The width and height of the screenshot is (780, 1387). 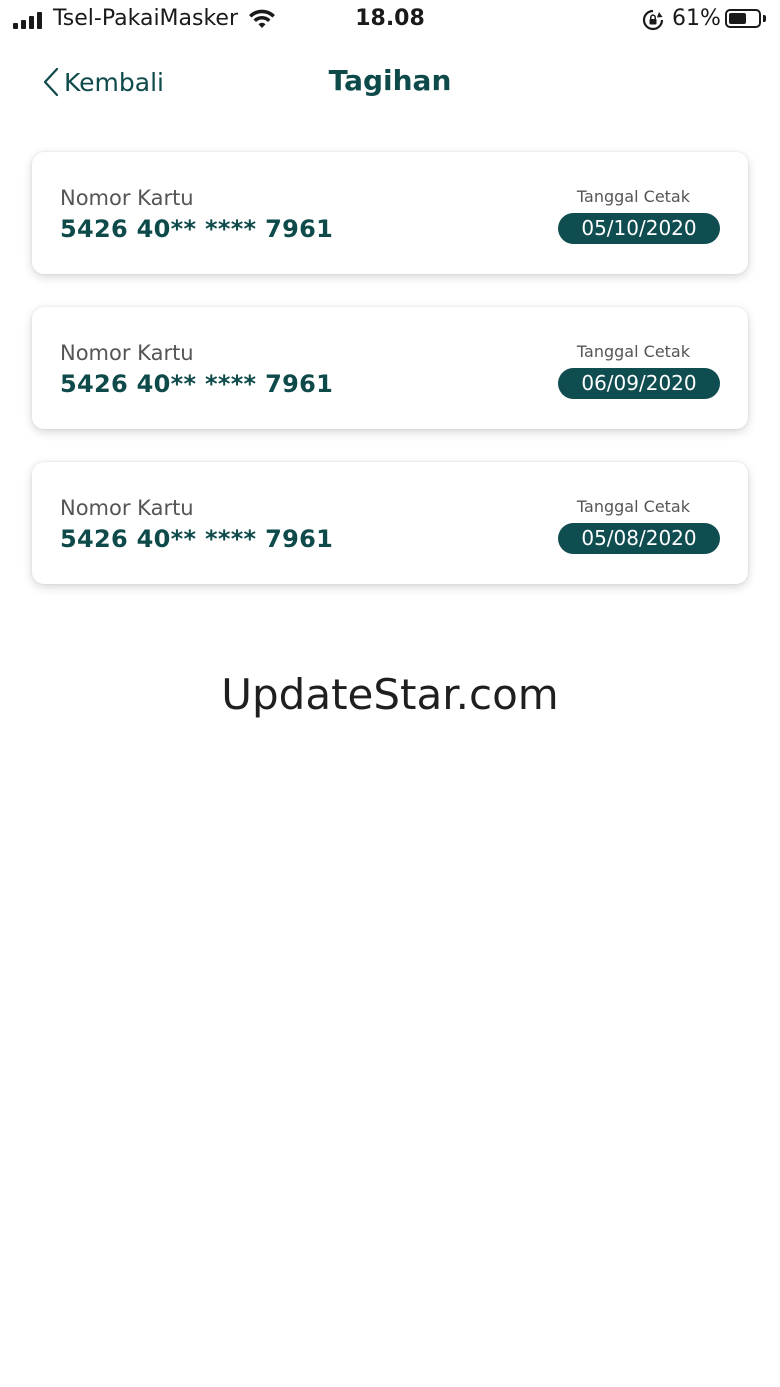 What do you see at coordinates (390, 80) in the screenshot?
I see `page-title: Tagihan` at bounding box center [390, 80].